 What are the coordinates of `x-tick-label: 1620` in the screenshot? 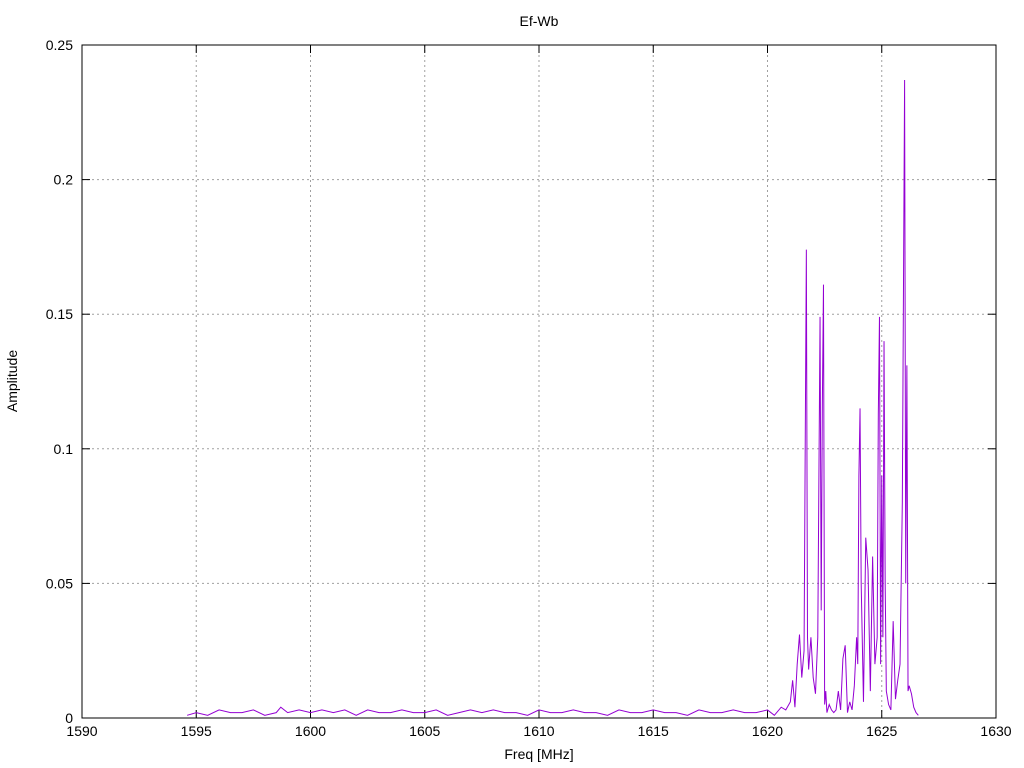 It's located at (767, 731).